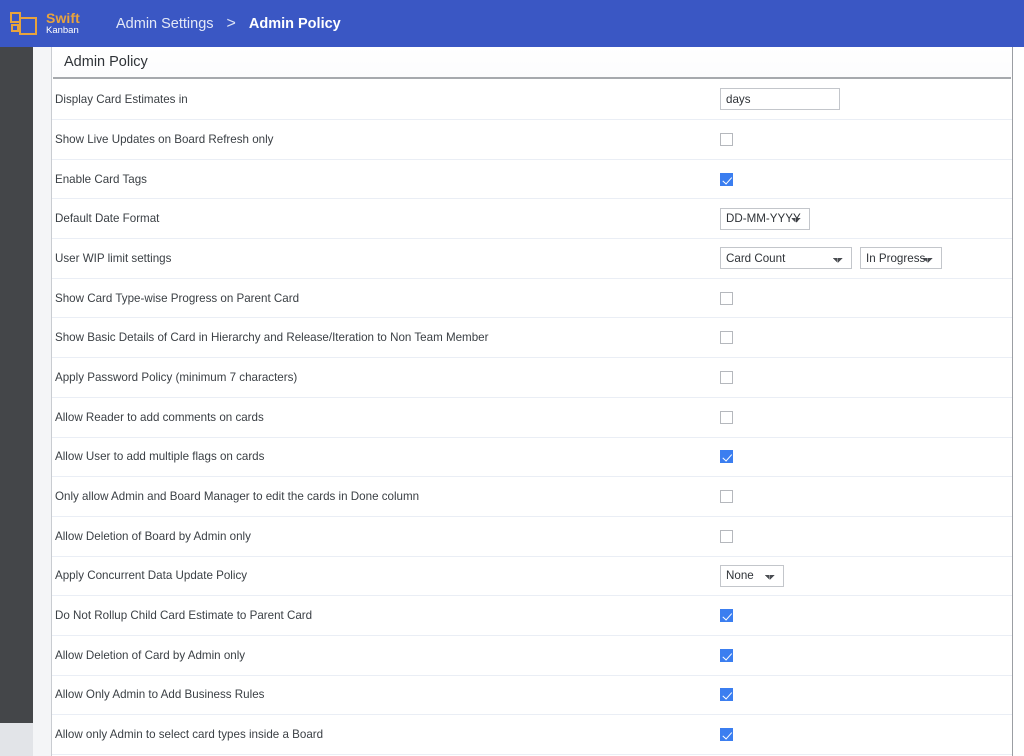  What do you see at coordinates (726, 298) in the screenshot?
I see `show-card-type-progress-checkbox` at bounding box center [726, 298].